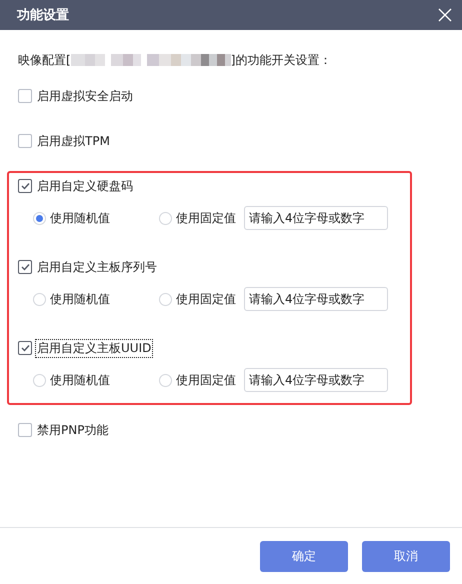 The width and height of the screenshot is (462, 584). I want to click on close-button, so click(445, 15).